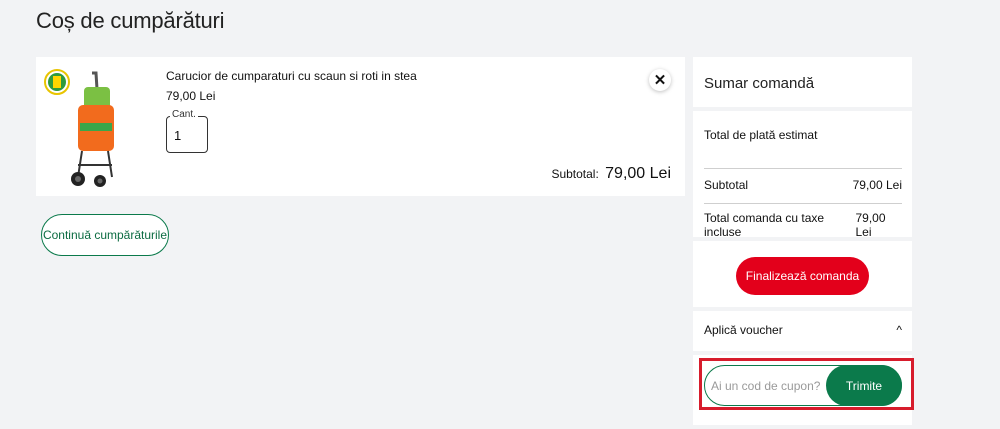 Image resolution: width=1000 pixels, height=429 pixels. Describe the element at coordinates (759, 83) in the screenshot. I see `summary-title: Sumar comandă` at that location.